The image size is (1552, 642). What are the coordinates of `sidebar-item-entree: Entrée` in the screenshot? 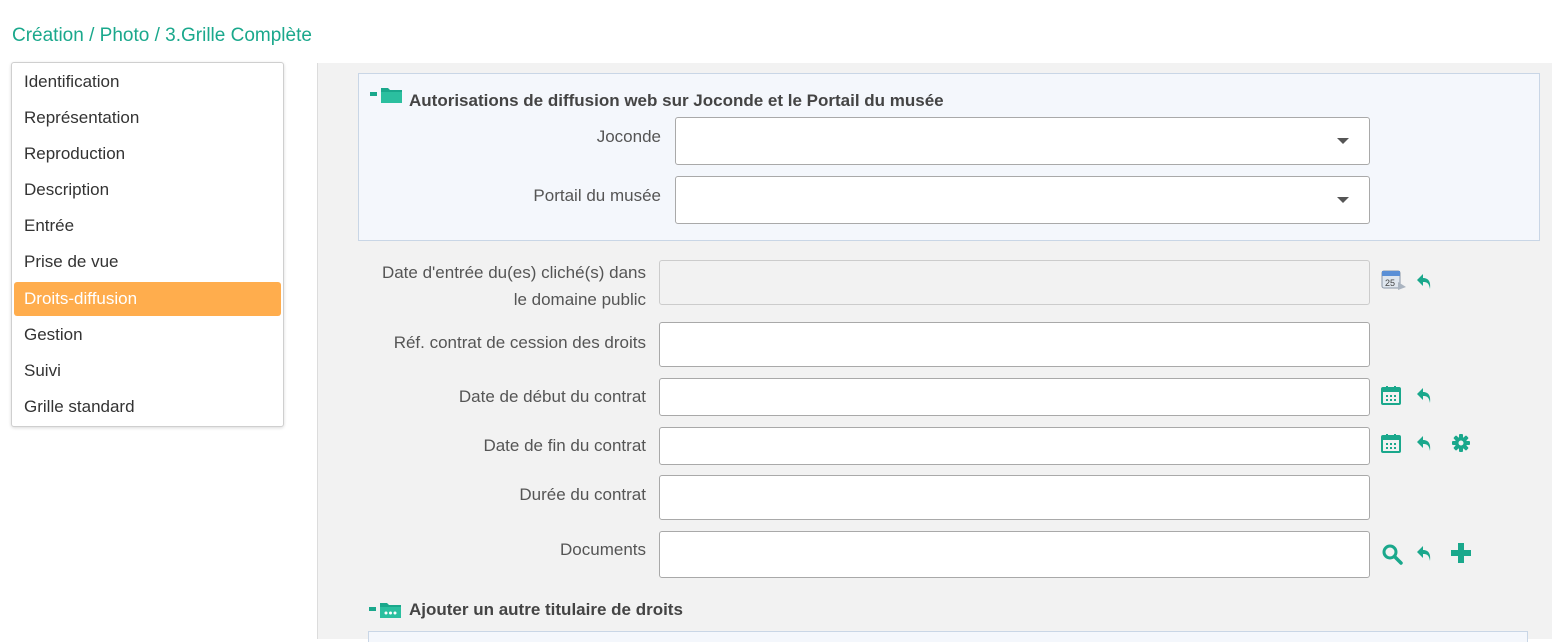 It's located at (147, 226).